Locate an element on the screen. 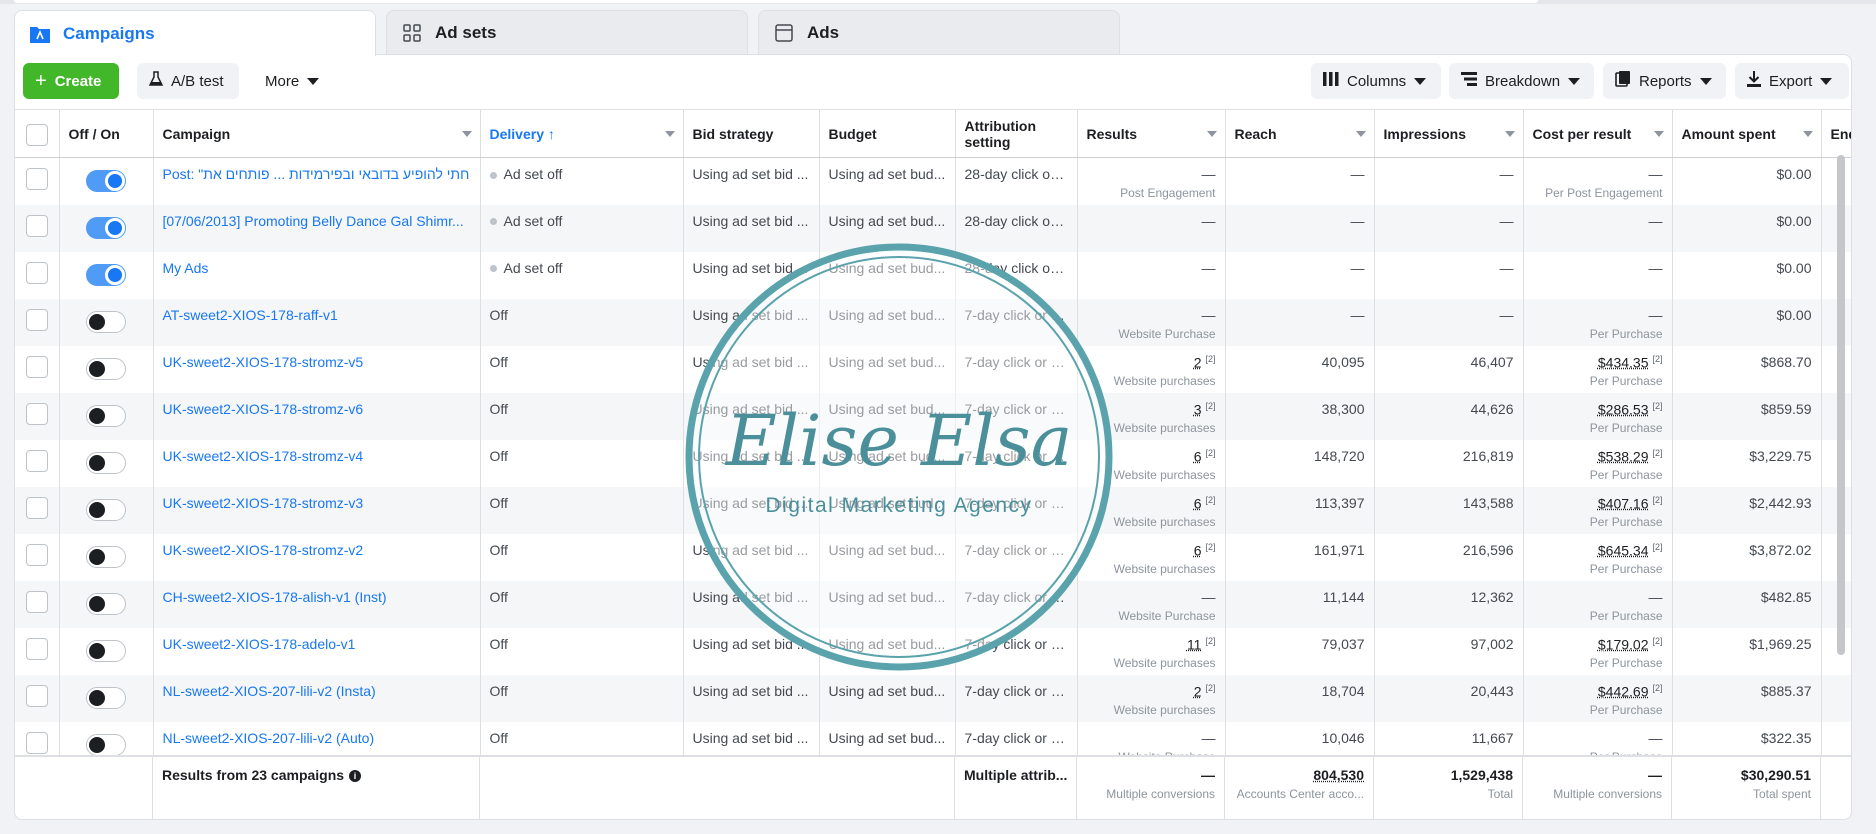 The height and width of the screenshot is (834, 1876). campaign-name-link: CH-sweet2-XIOS-178-alish-v1 (Inst) is located at coordinates (275, 597).